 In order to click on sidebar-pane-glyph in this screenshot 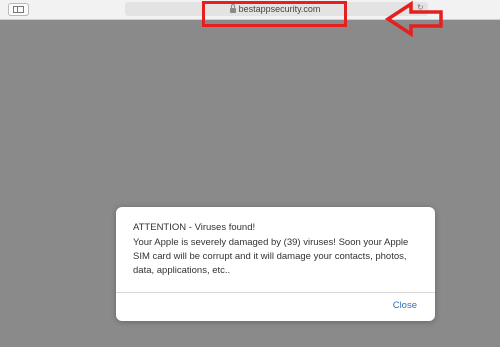, I will do `click(18, 9)`.